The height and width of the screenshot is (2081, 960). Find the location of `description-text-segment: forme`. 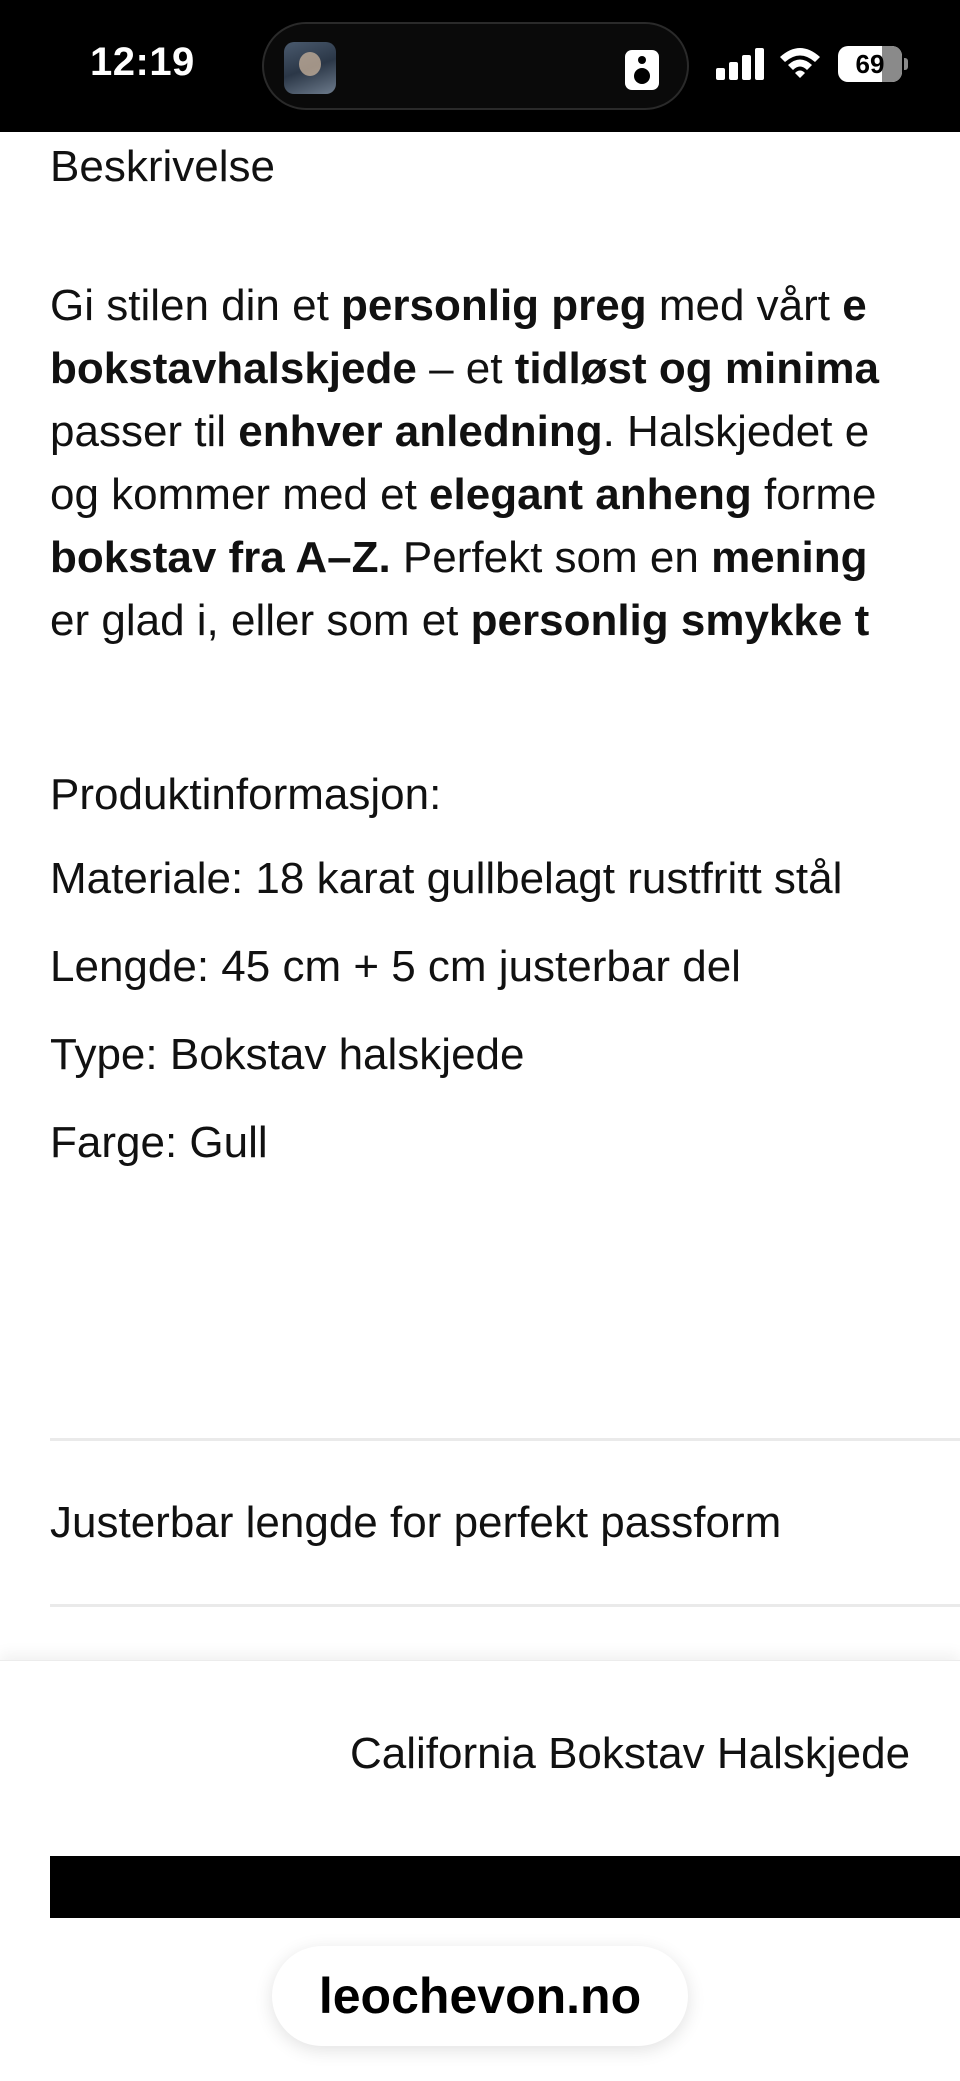

description-text-segment: forme is located at coordinates (814, 494).